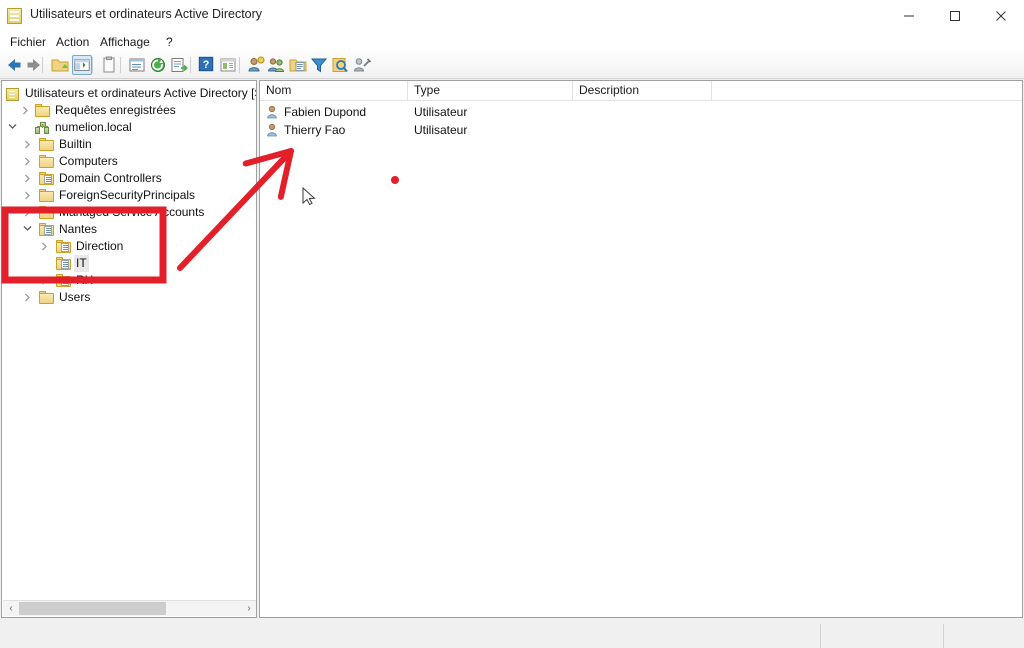  What do you see at coordinates (298, 65) in the screenshot?
I see `new-ou-icon` at bounding box center [298, 65].